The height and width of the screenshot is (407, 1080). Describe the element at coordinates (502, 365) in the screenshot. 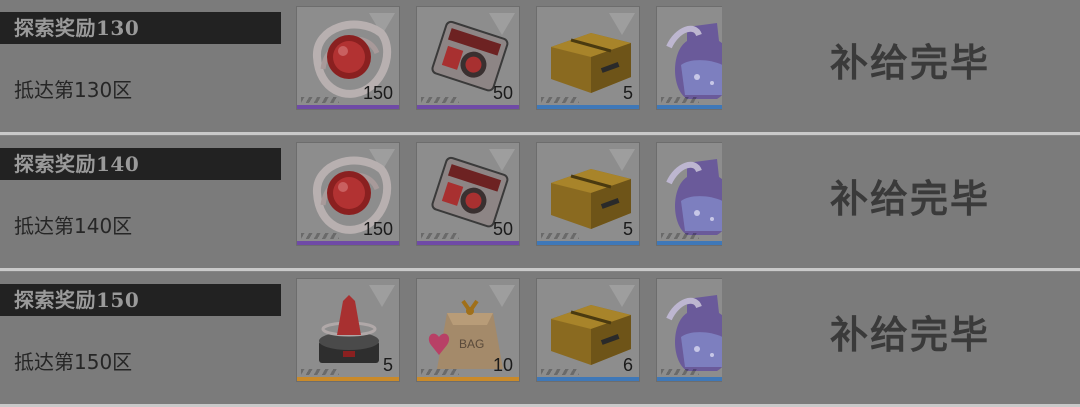

I see `item-quantity: 10` at that location.